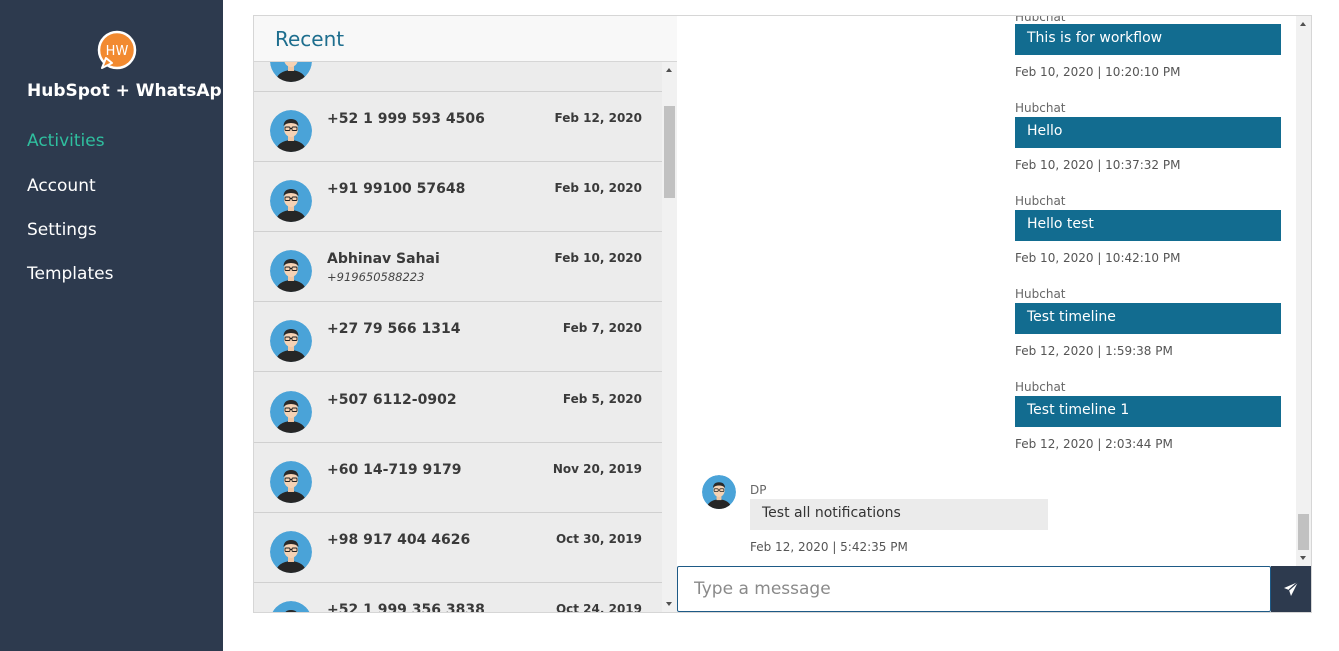 This screenshot has width=1339, height=651. What do you see at coordinates (1148, 225) in the screenshot?
I see `outgoing-message: Hello test` at bounding box center [1148, 225].